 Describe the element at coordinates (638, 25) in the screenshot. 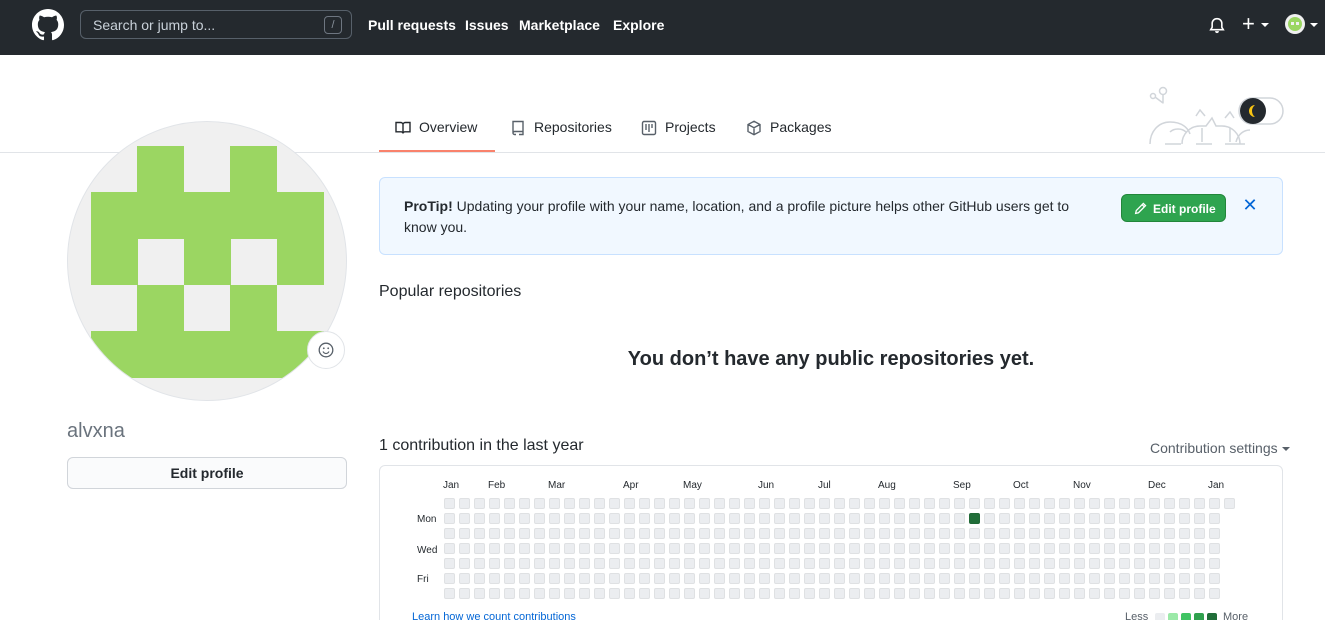

I see `nav-explore: Explore` at that location.